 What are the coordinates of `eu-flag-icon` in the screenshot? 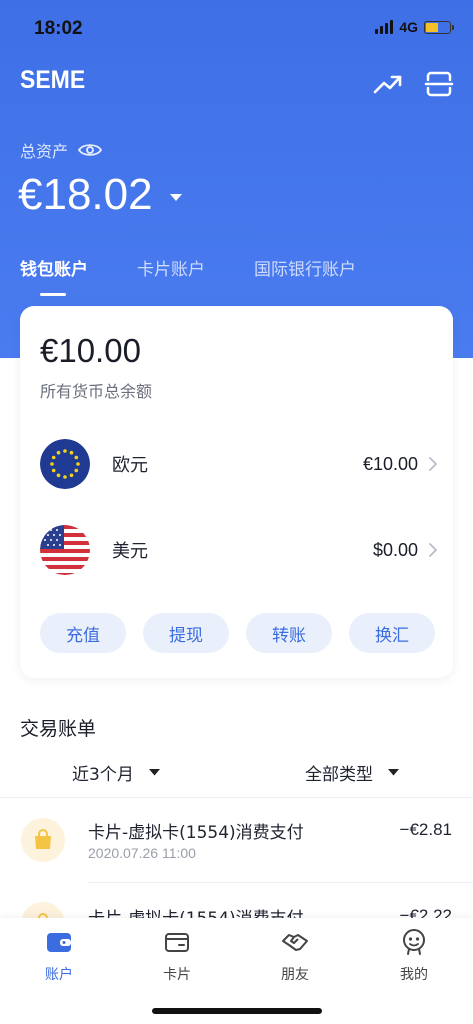 It's located at (65, 464).